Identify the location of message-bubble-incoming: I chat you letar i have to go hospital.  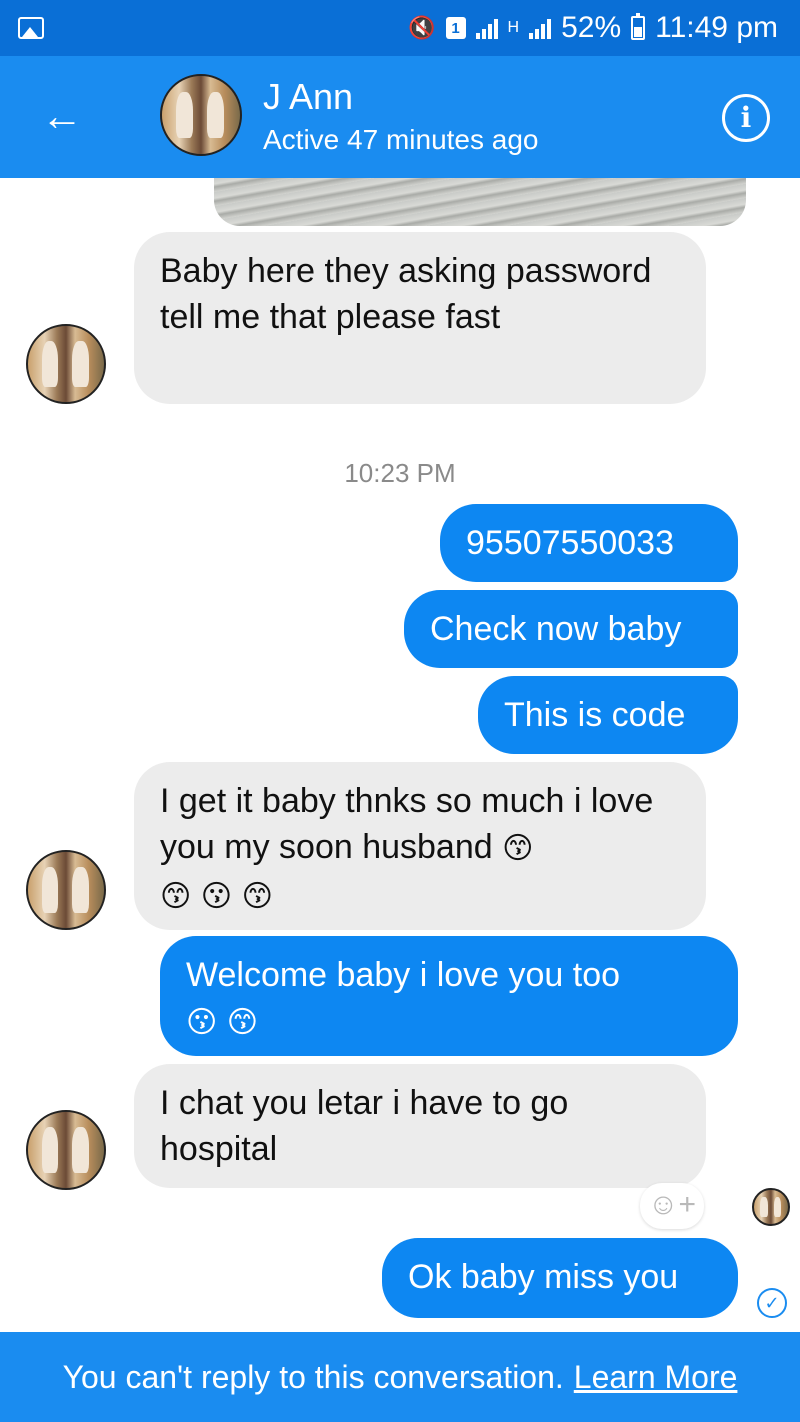
(420, 1126).